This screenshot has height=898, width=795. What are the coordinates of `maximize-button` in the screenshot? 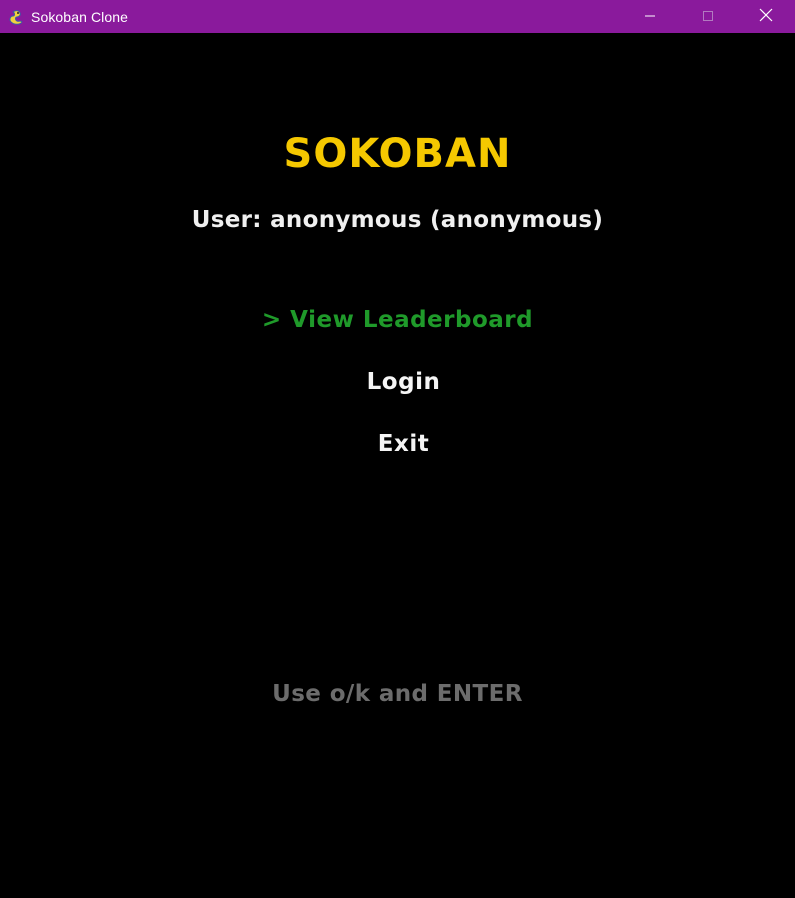 It's located at (708, 16).